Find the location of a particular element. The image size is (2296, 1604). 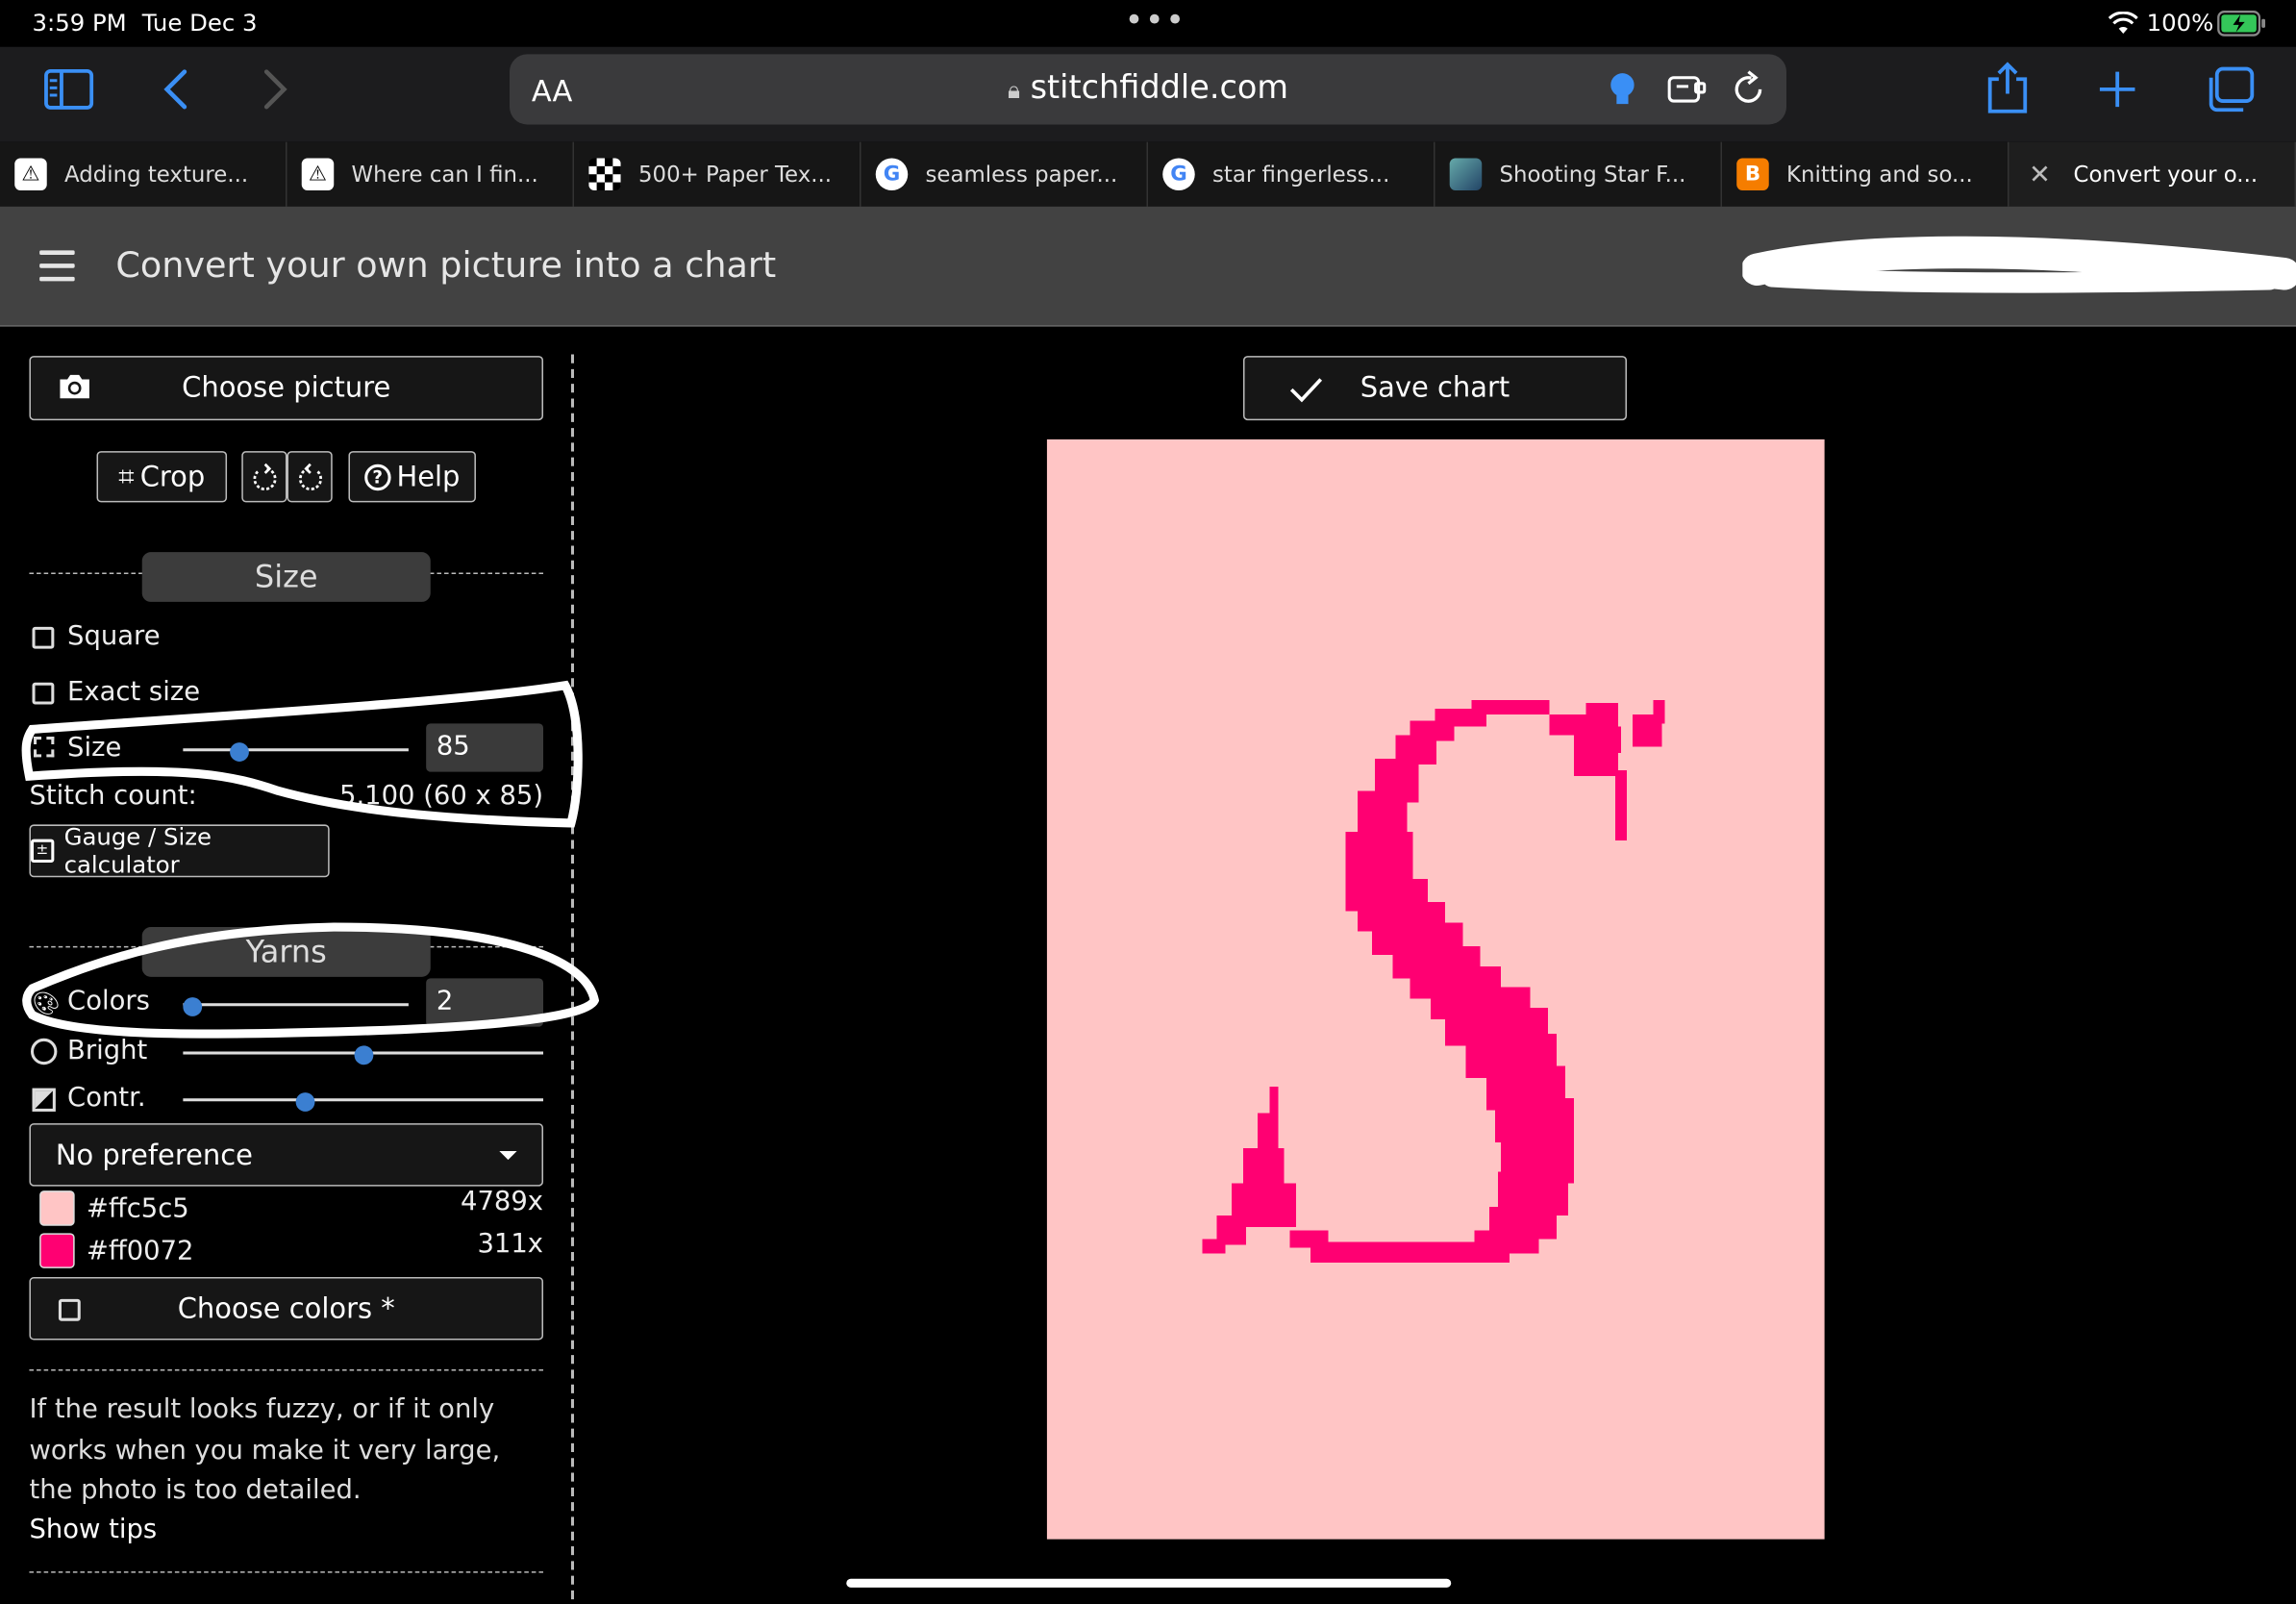

address-bar: AA 🔒︎ stitchfiddle.com is located at coordinates (1148, 89).